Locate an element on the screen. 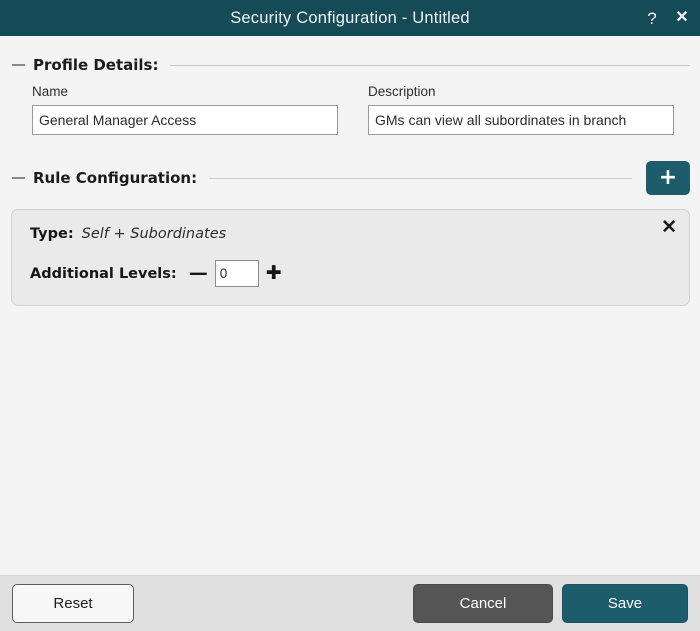 This screenshot has height=631, width=700. name-input is located at coordinates (185, 120).